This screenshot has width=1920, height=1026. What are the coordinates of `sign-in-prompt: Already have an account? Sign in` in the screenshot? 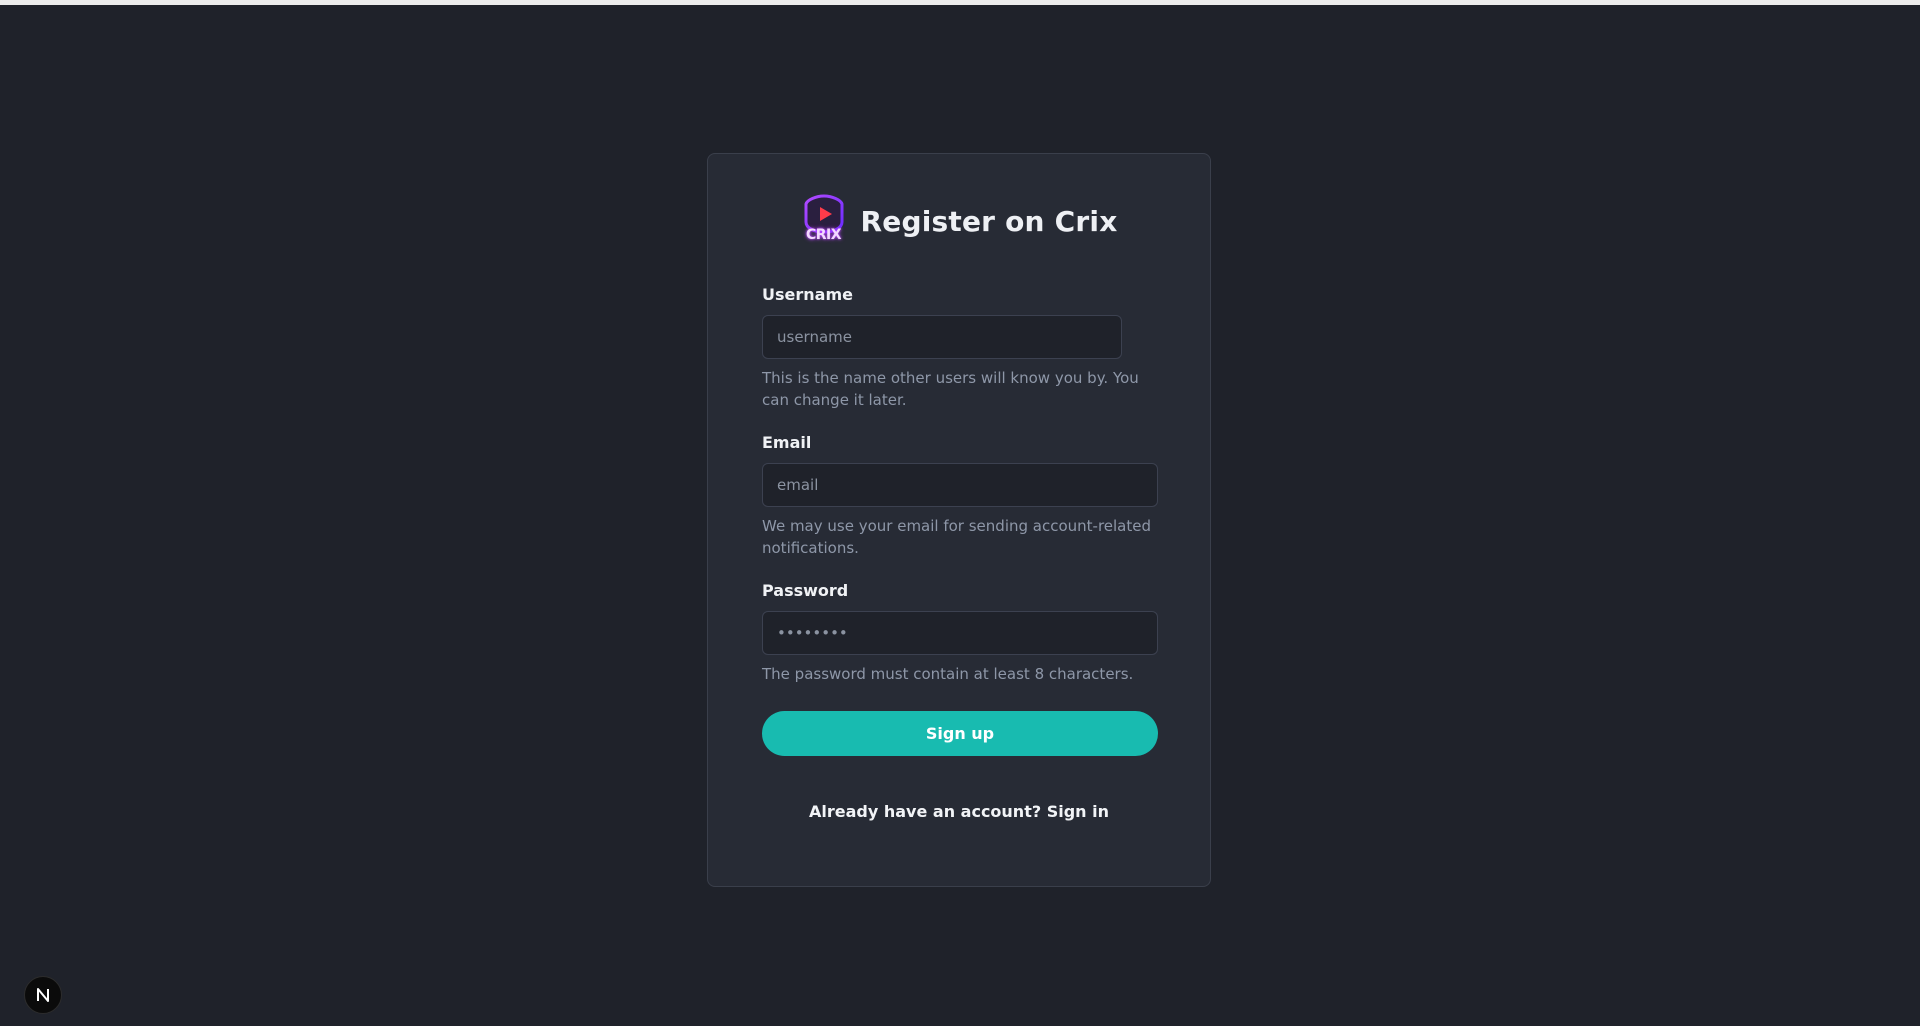 It's located at (959, 811).